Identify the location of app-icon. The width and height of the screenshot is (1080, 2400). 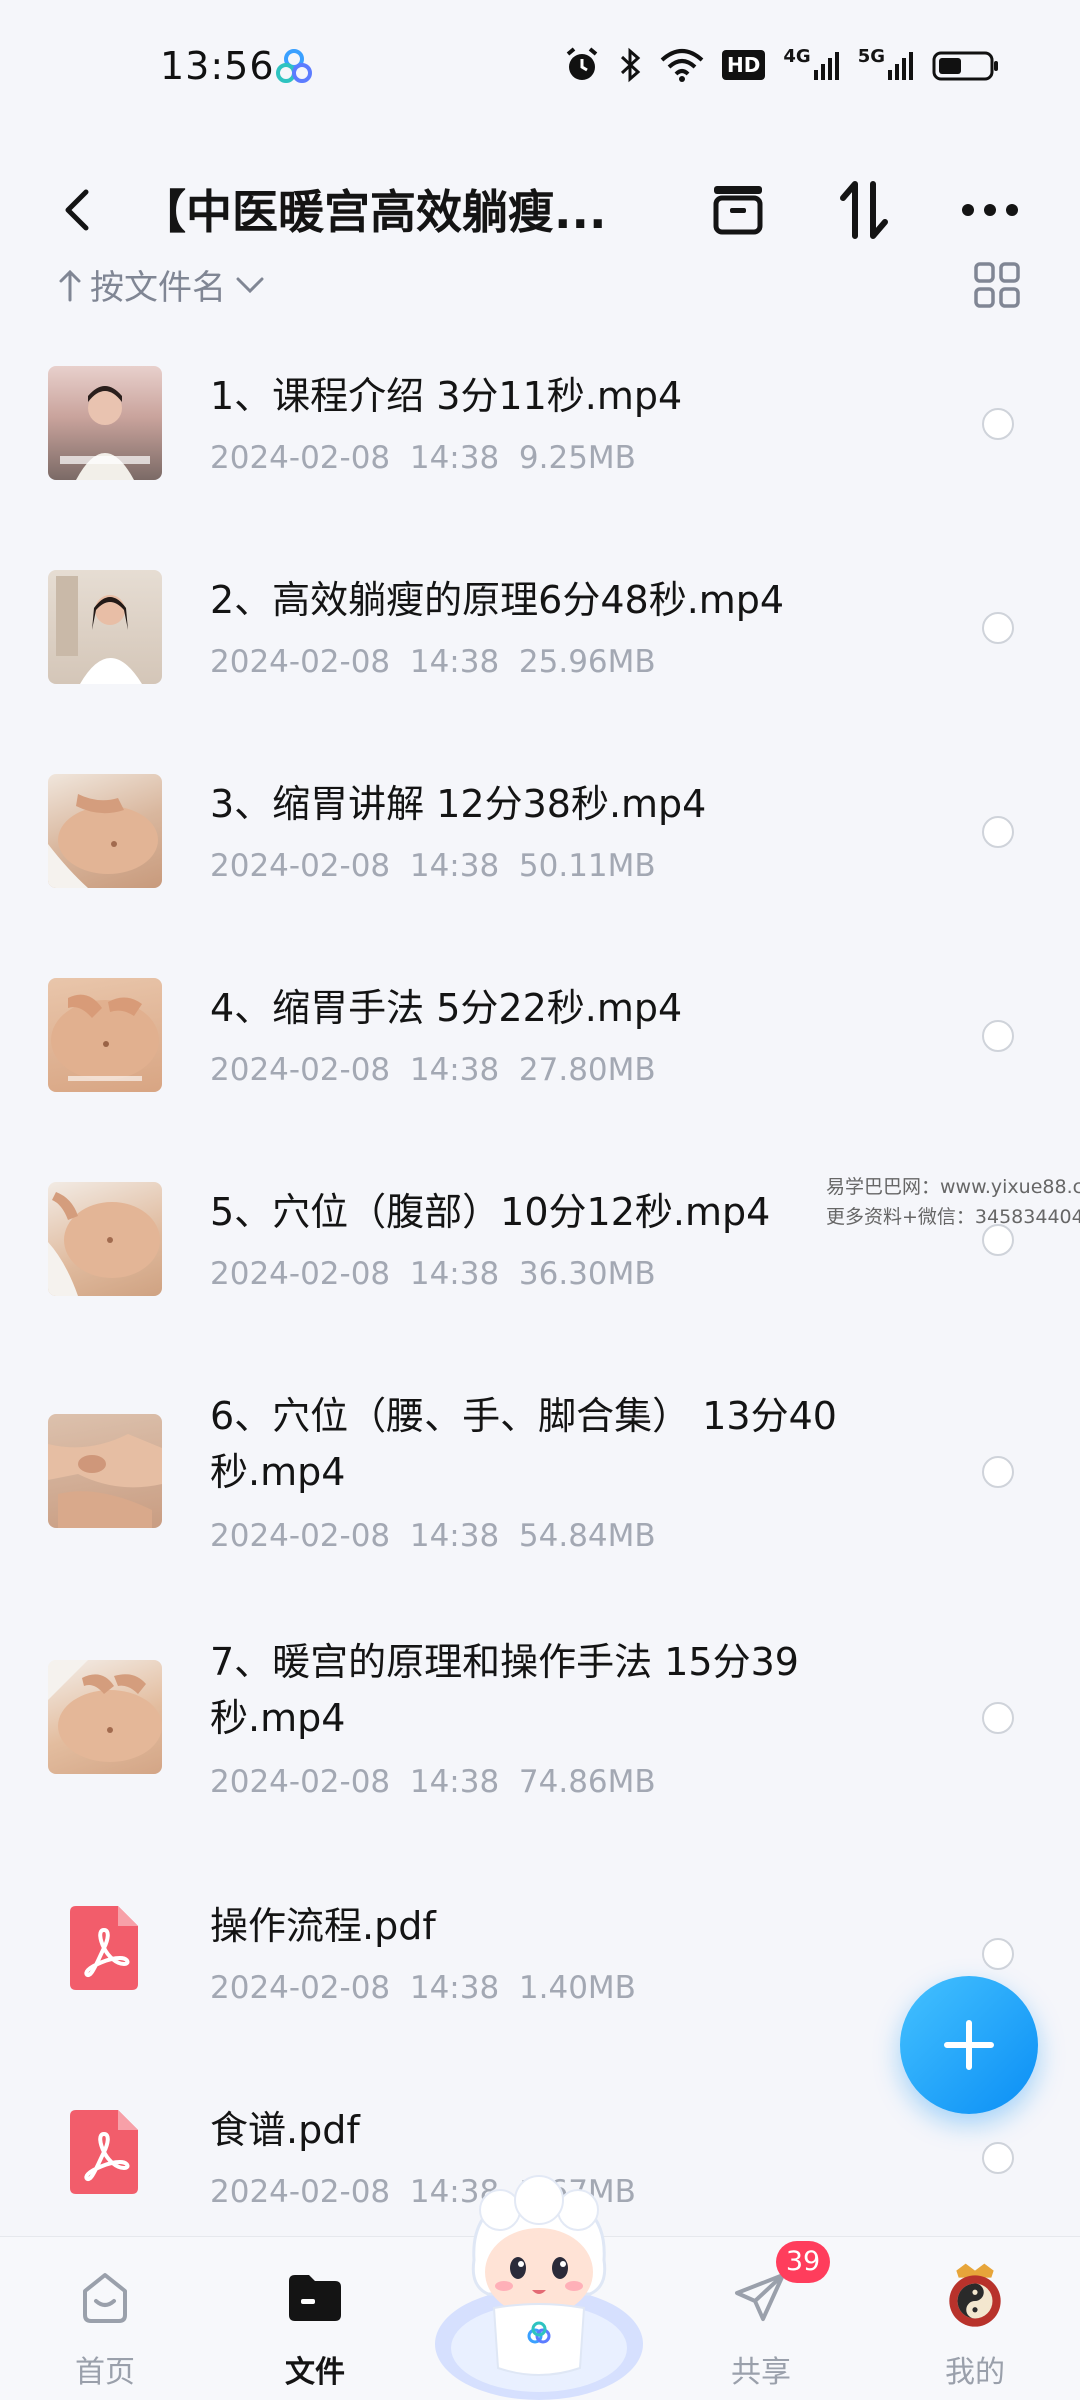
(294, 66).